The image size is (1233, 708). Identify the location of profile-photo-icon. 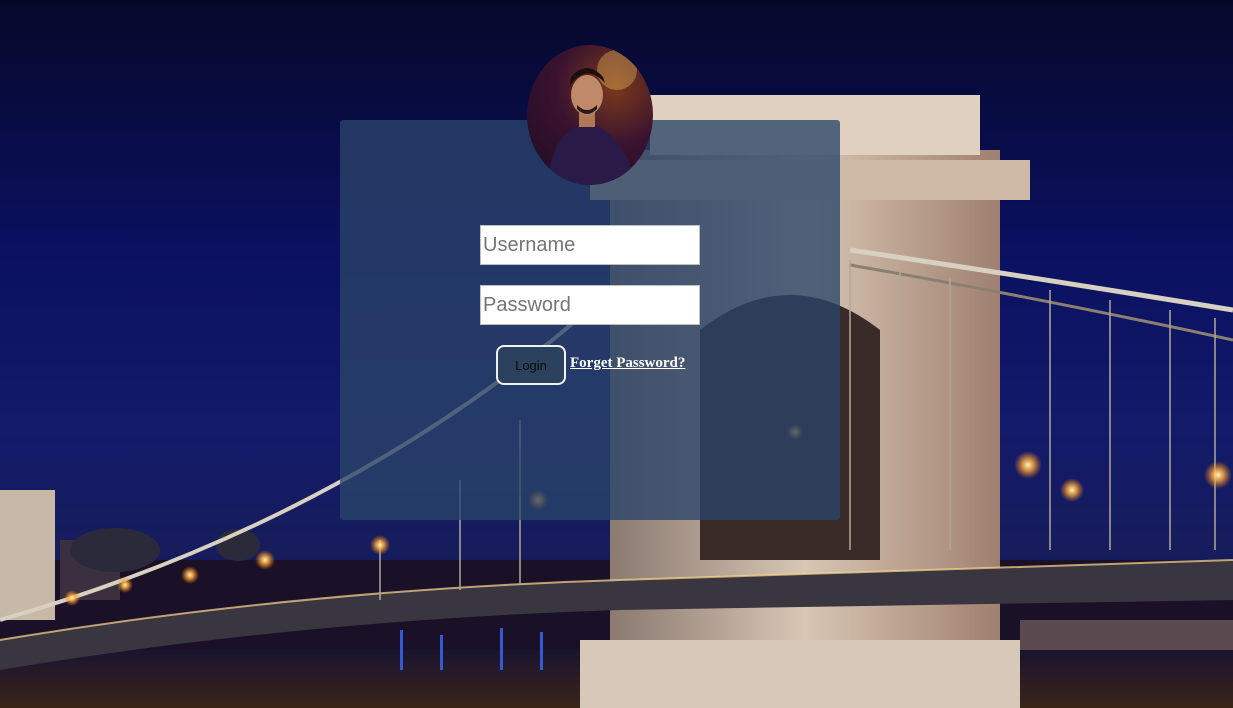
(592, 117).